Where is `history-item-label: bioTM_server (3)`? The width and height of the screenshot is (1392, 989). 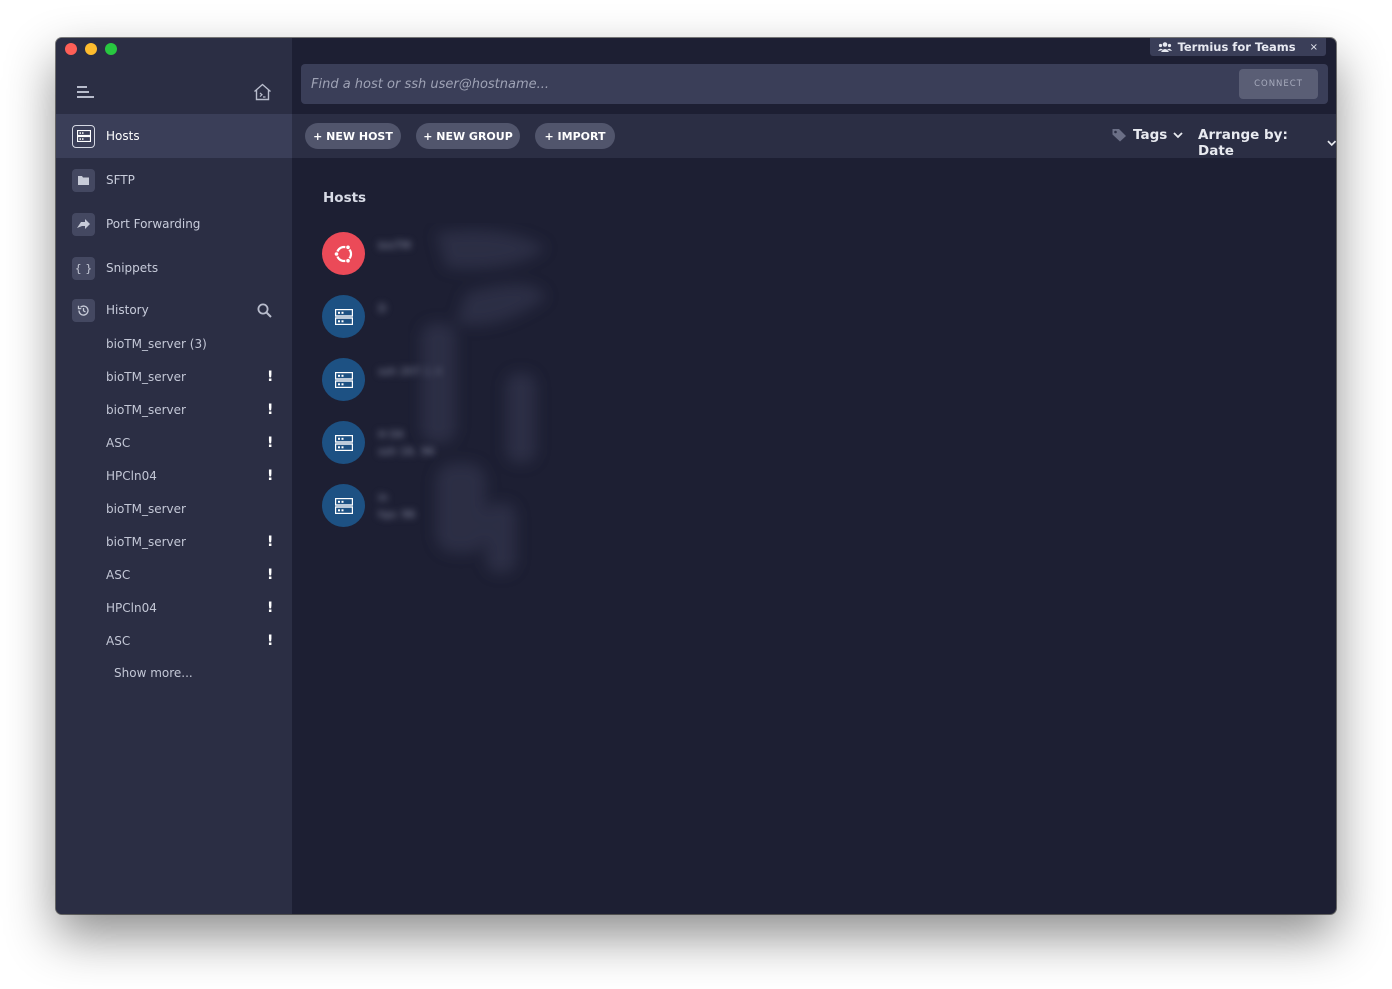
history-item-label: bioTM_server (3) is located at coordinates (156, 344).